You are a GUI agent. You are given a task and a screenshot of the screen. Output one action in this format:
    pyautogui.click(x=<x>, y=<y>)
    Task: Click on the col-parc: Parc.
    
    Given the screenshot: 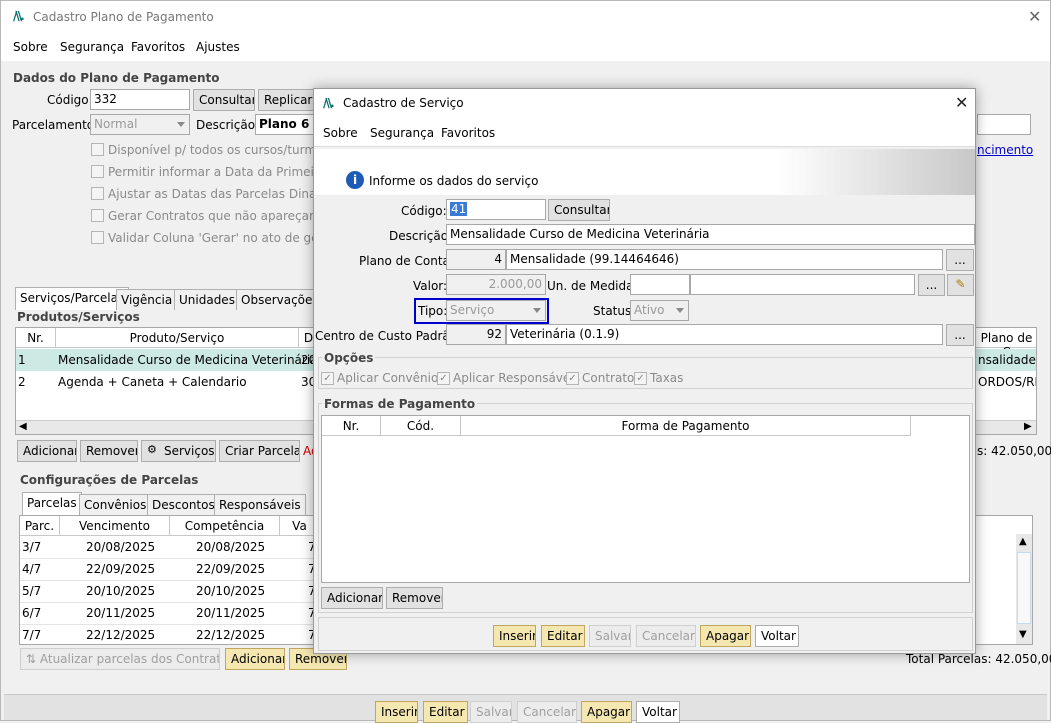 What is the action you would take?
    pyautogui.click(x=40, y=526)
    